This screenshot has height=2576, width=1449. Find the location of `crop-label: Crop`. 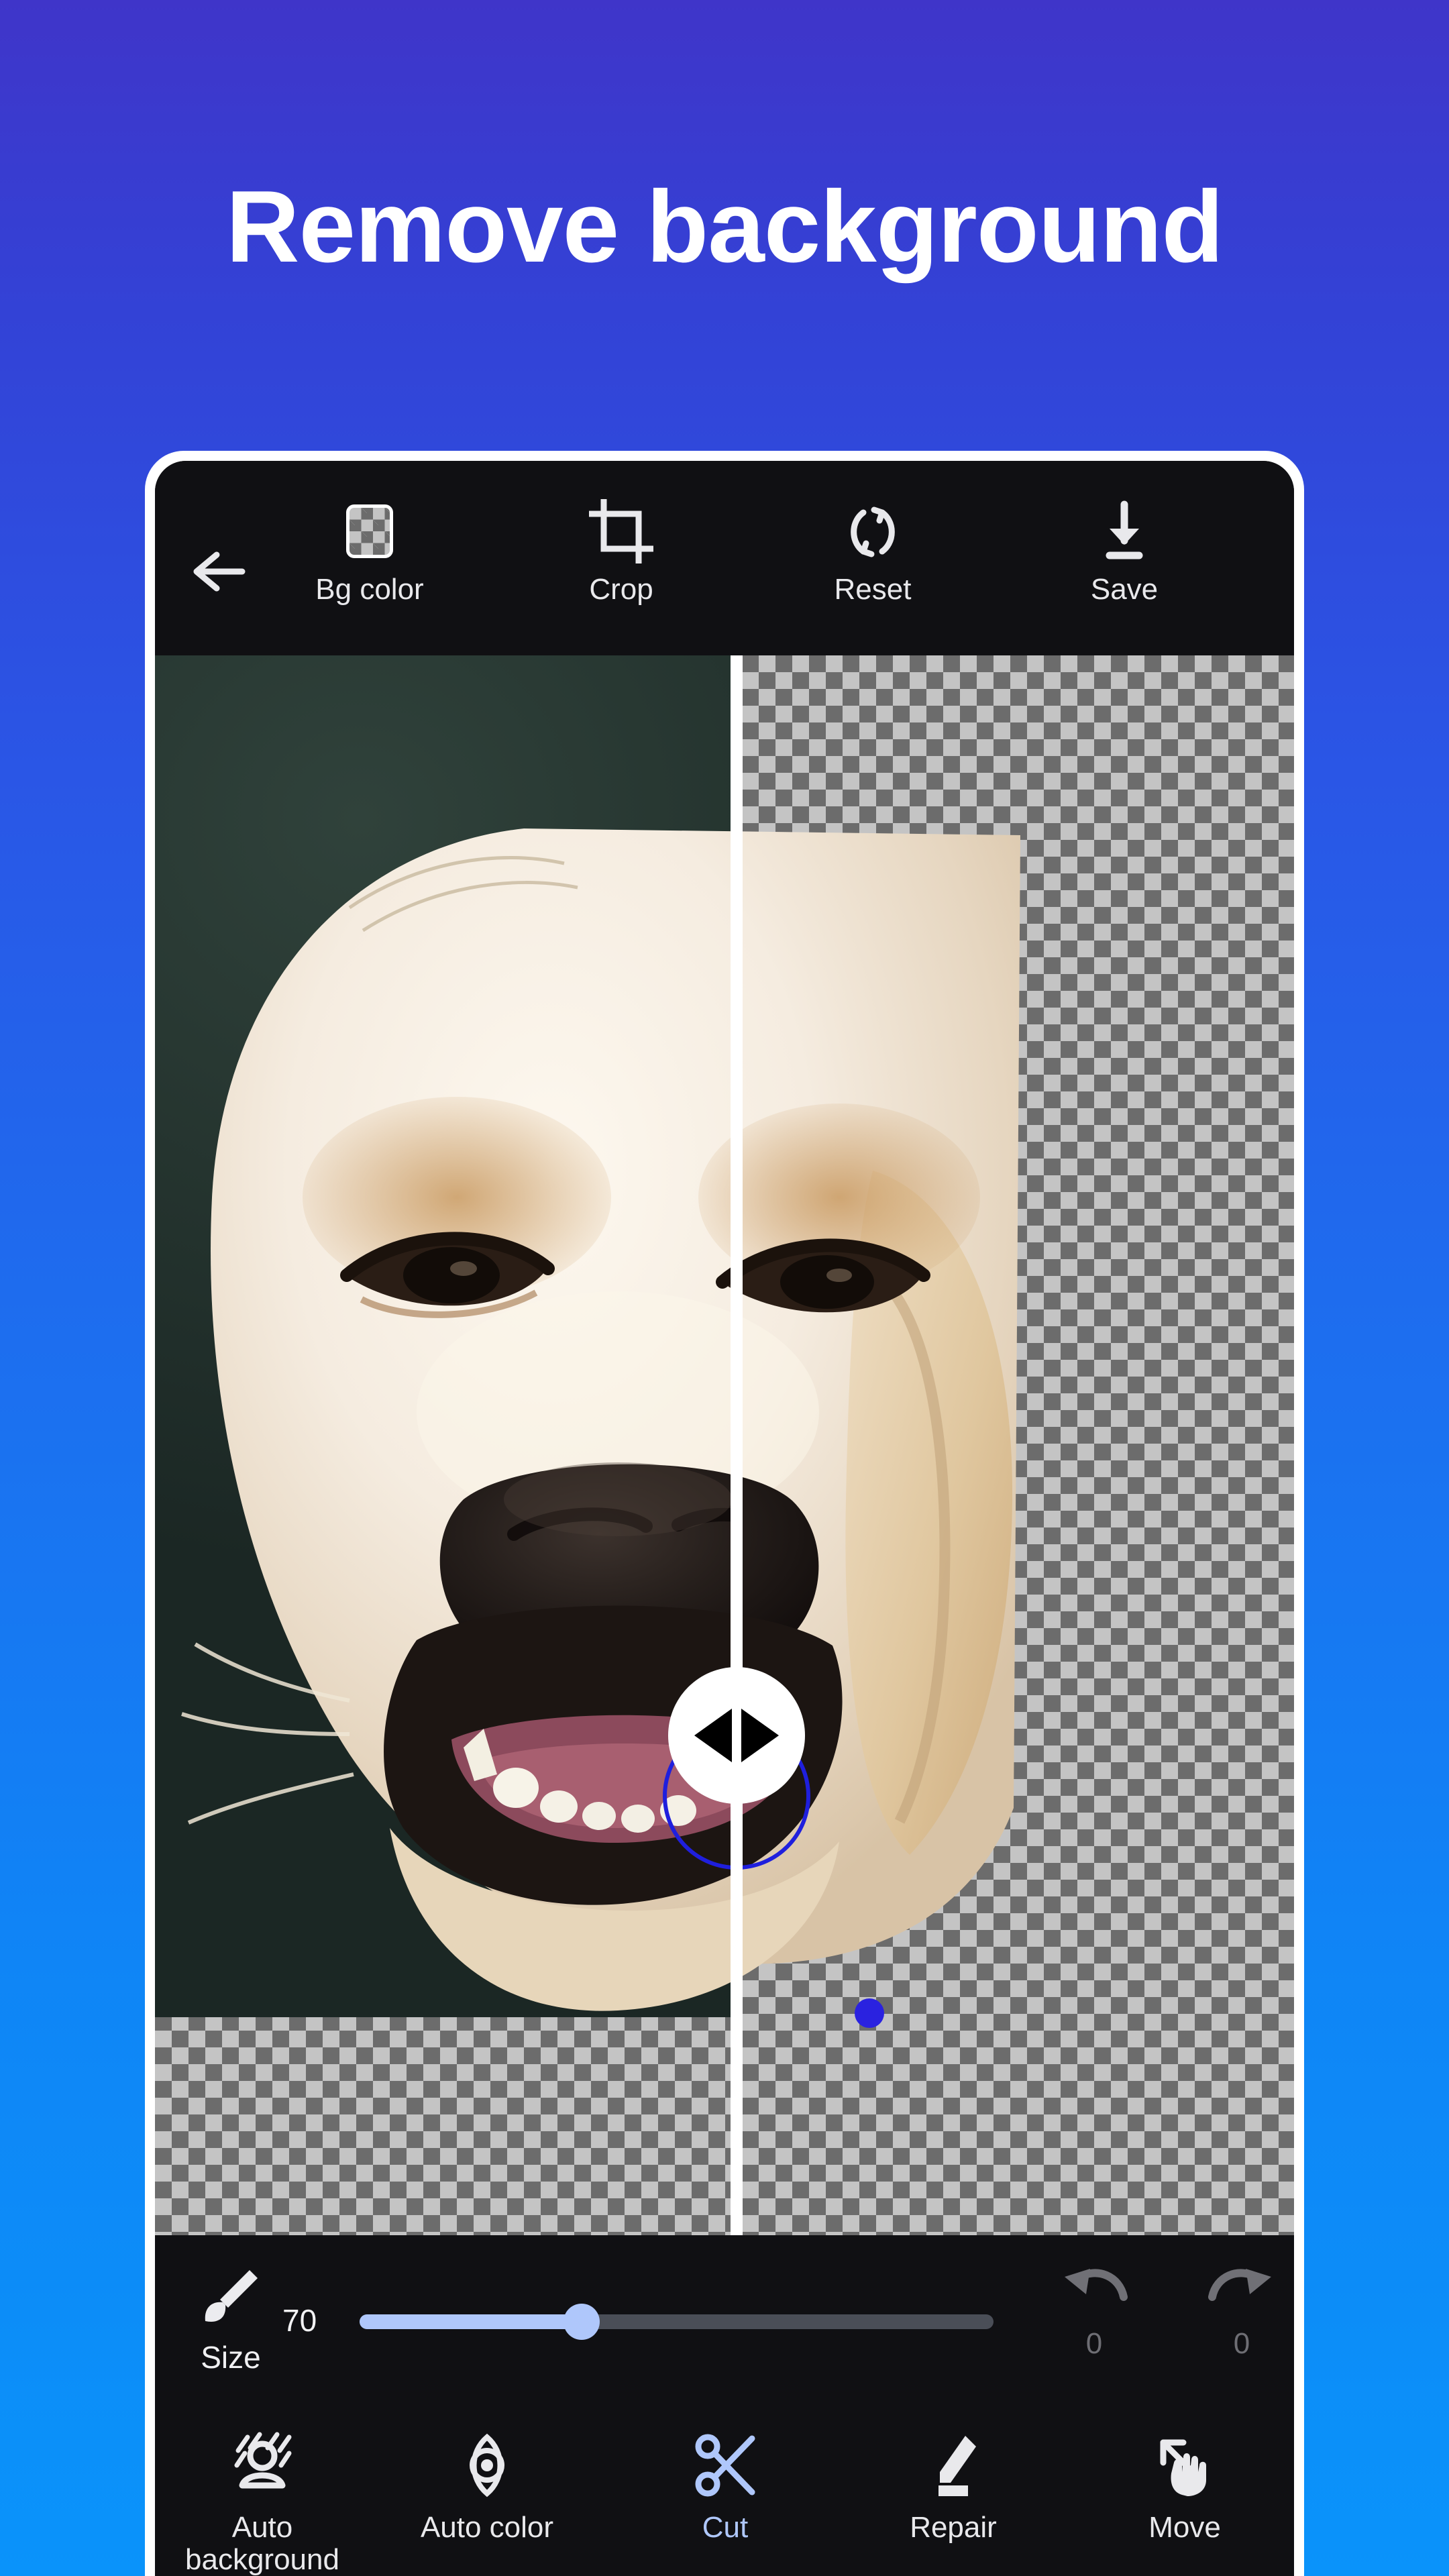

crop-label: Crop is located at coordinates (621, 589).